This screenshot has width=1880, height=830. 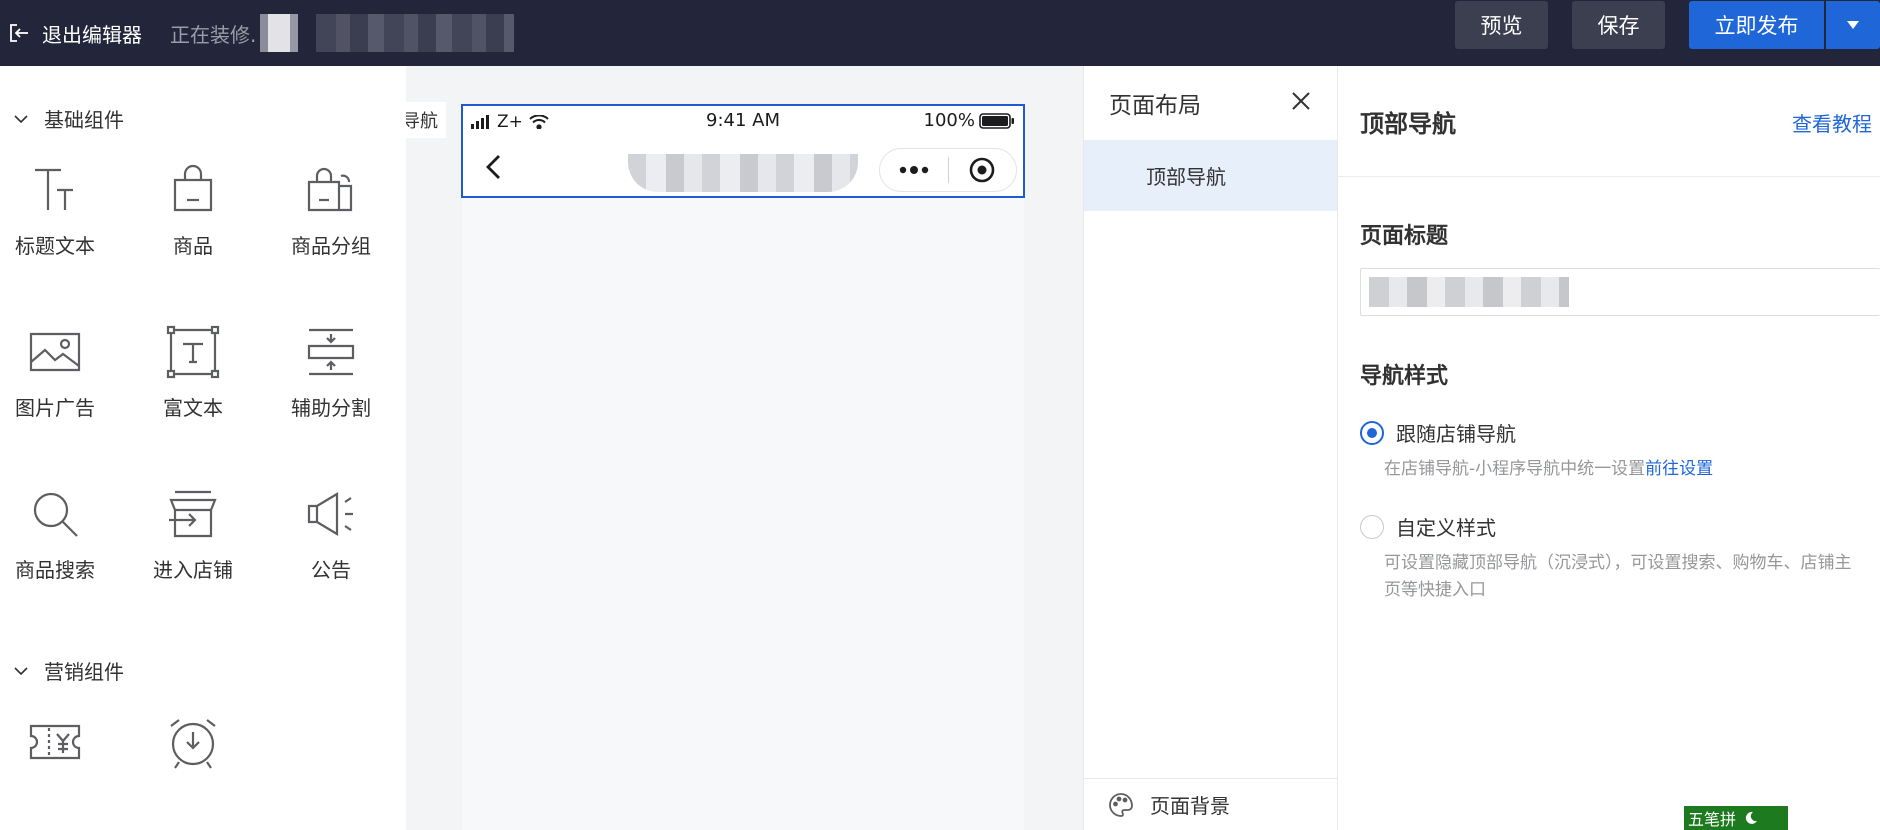 What do you see at coordinates (331, 408) in the screenshot?
I see `component-label: 辅助分割` at bounding box center [331, 408].